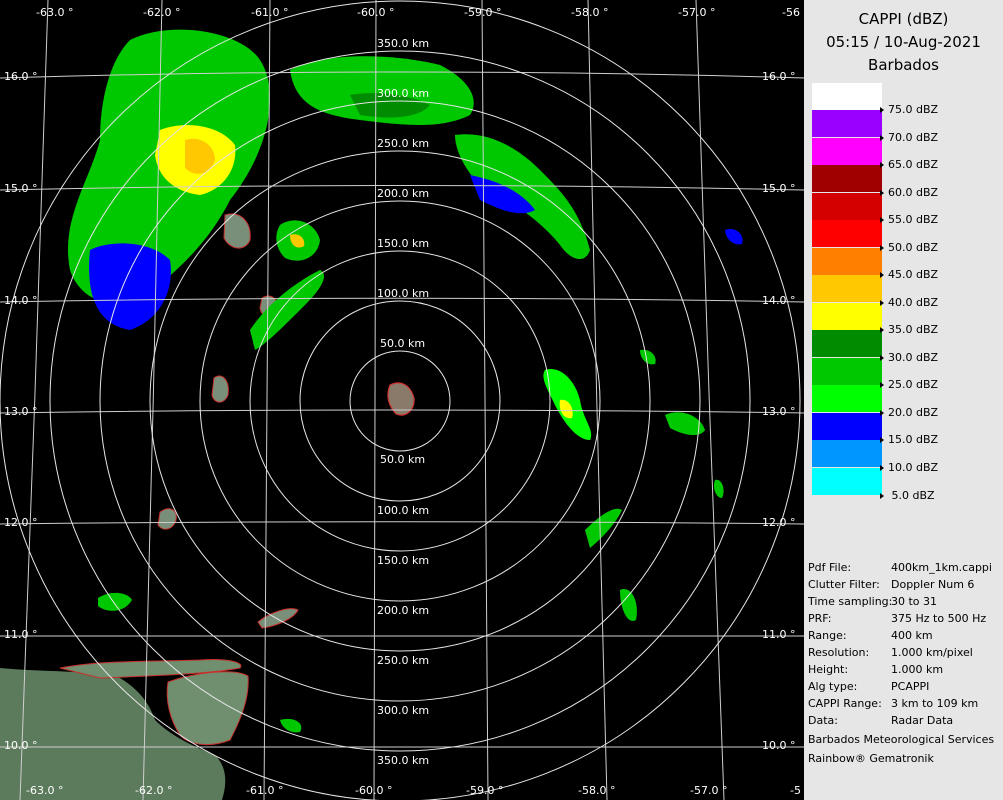 The width and height of the screenshot is (1003, 800). I want to click on info-row: Resolution: 1.000 km/pixel, so click(890, 652).